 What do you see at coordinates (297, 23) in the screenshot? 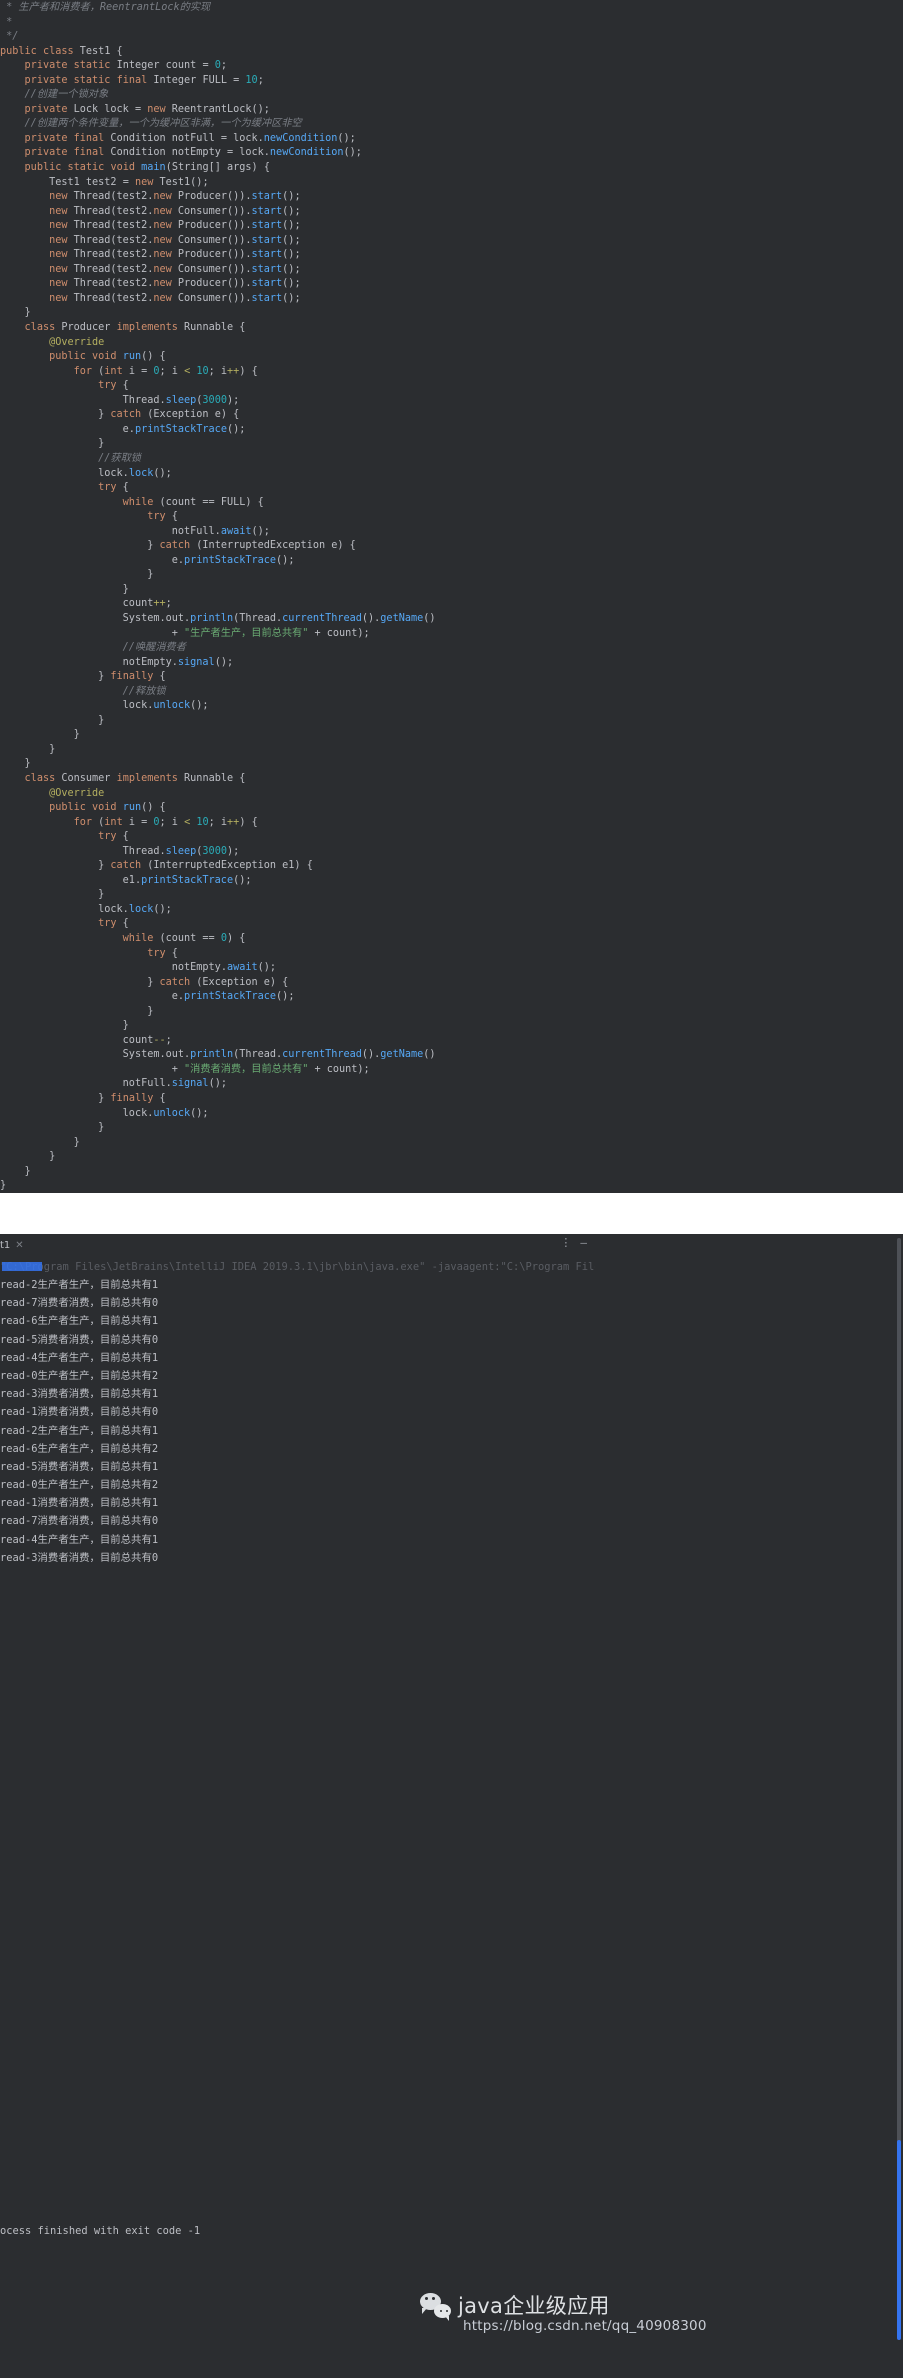
I see `code-line: *` at bounding box center [297, 23].